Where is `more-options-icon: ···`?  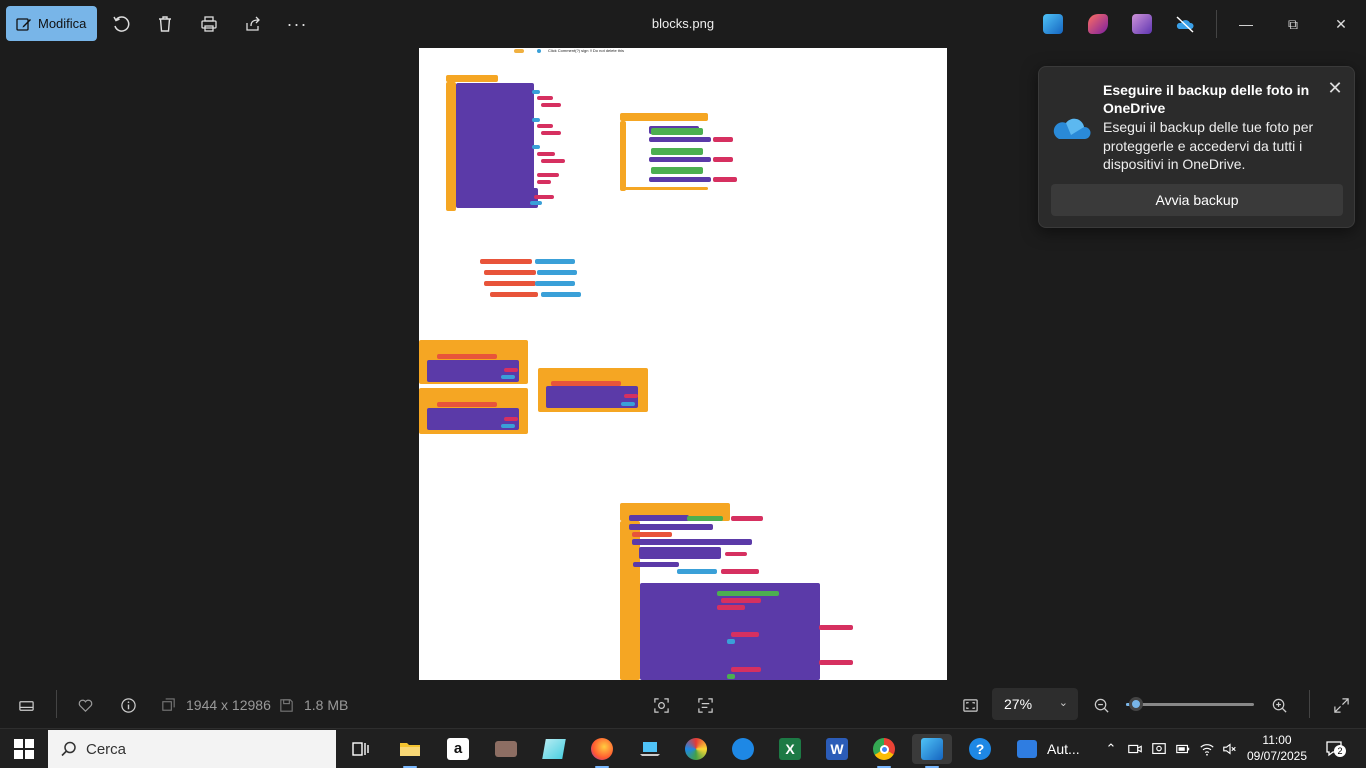
more-options-icon: ··· is located at coordinates (297, 24).